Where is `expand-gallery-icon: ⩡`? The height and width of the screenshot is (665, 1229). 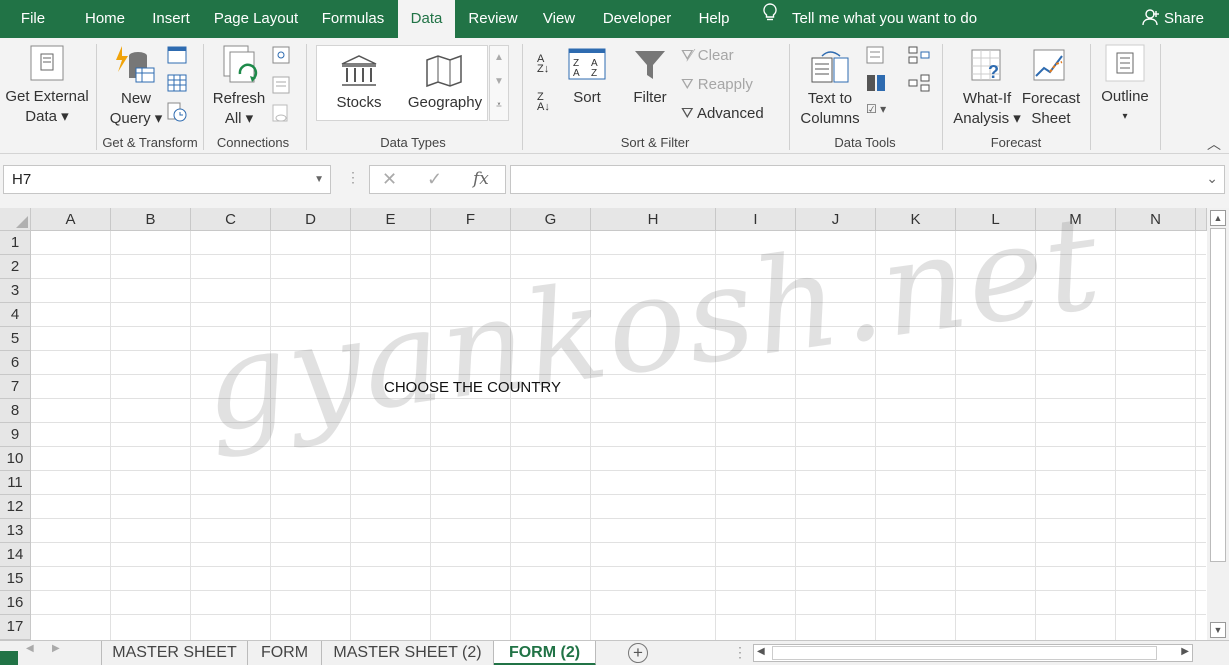
expand-gallery-icon: ⩡ is located at coordinates (499, 106).